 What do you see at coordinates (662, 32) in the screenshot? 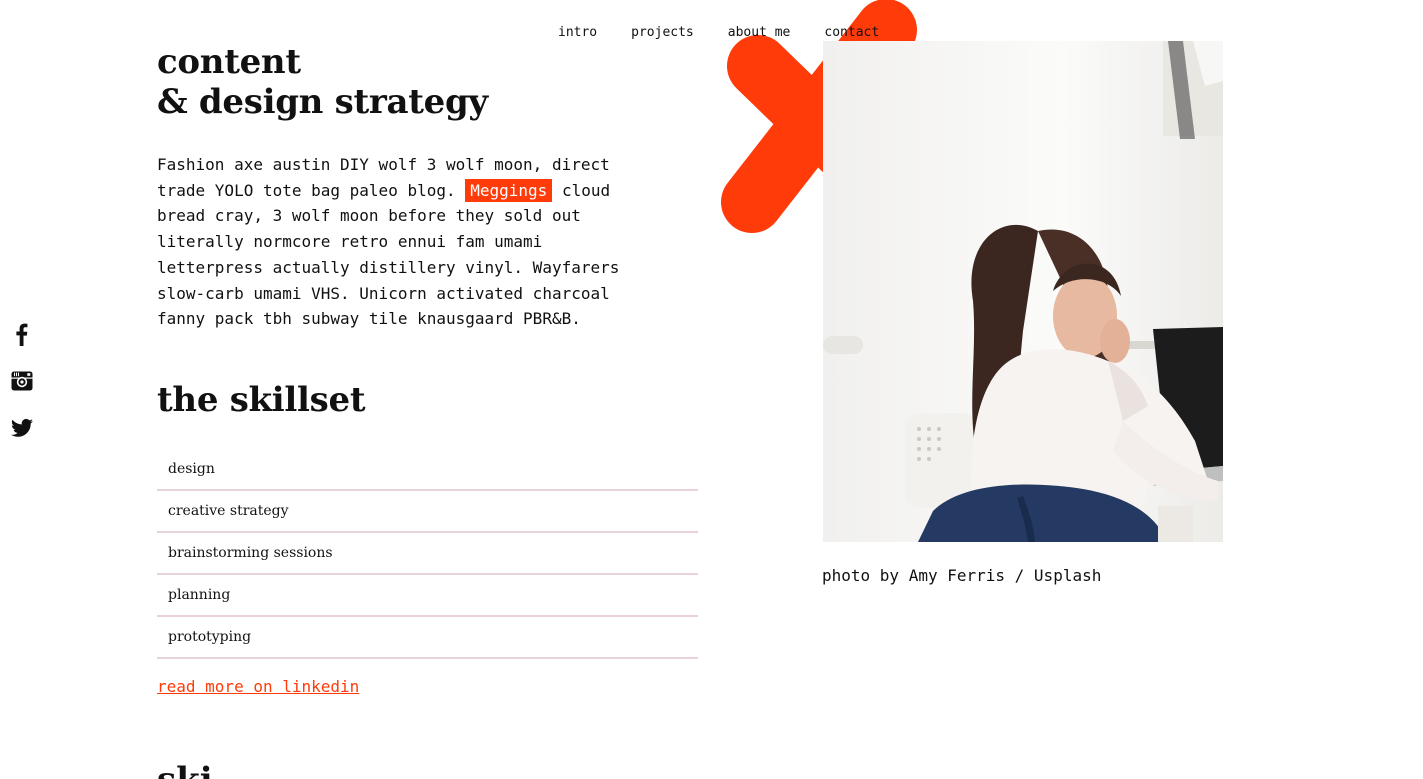
I see `nav-projects: projects` at bounding box center [662, 32].